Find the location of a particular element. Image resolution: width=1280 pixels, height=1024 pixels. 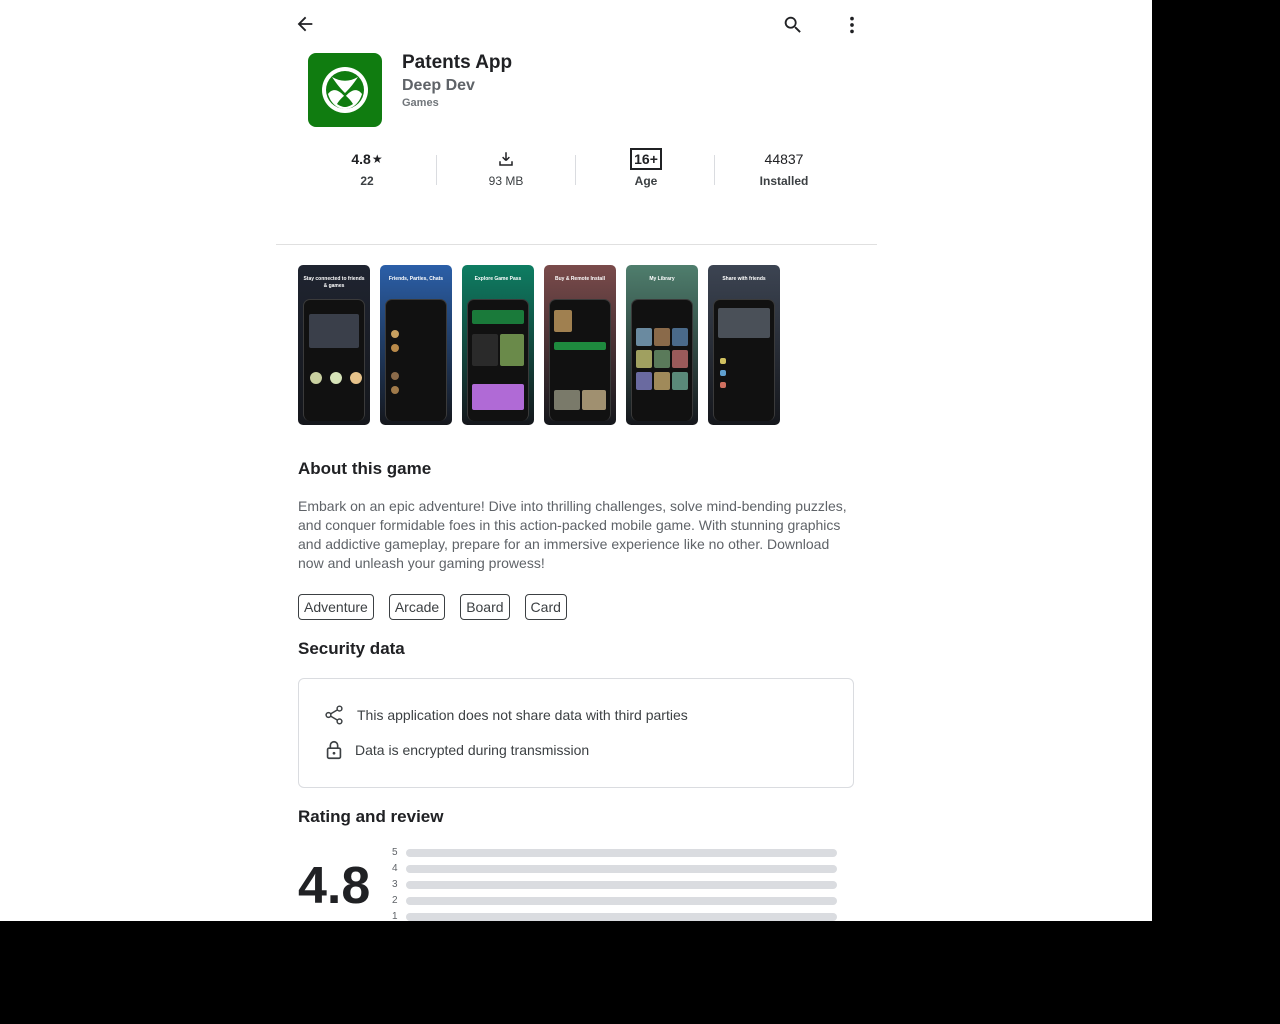

tag-adventure: Adventure is located at coordinates (336, 607).